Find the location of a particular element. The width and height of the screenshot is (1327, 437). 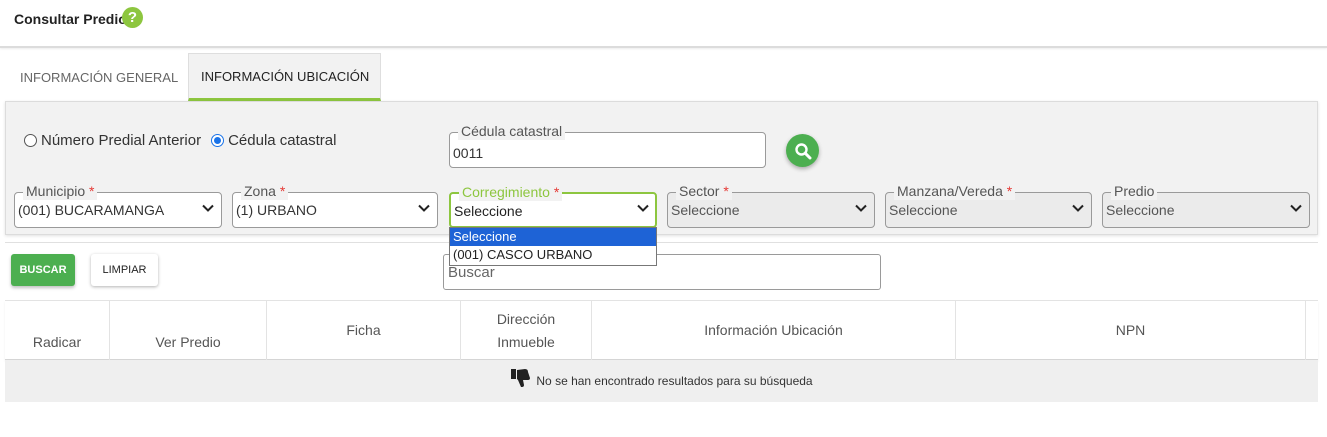

corregimiento-select: Corregimiento * Seleccione is located at coordinates (553, 205).